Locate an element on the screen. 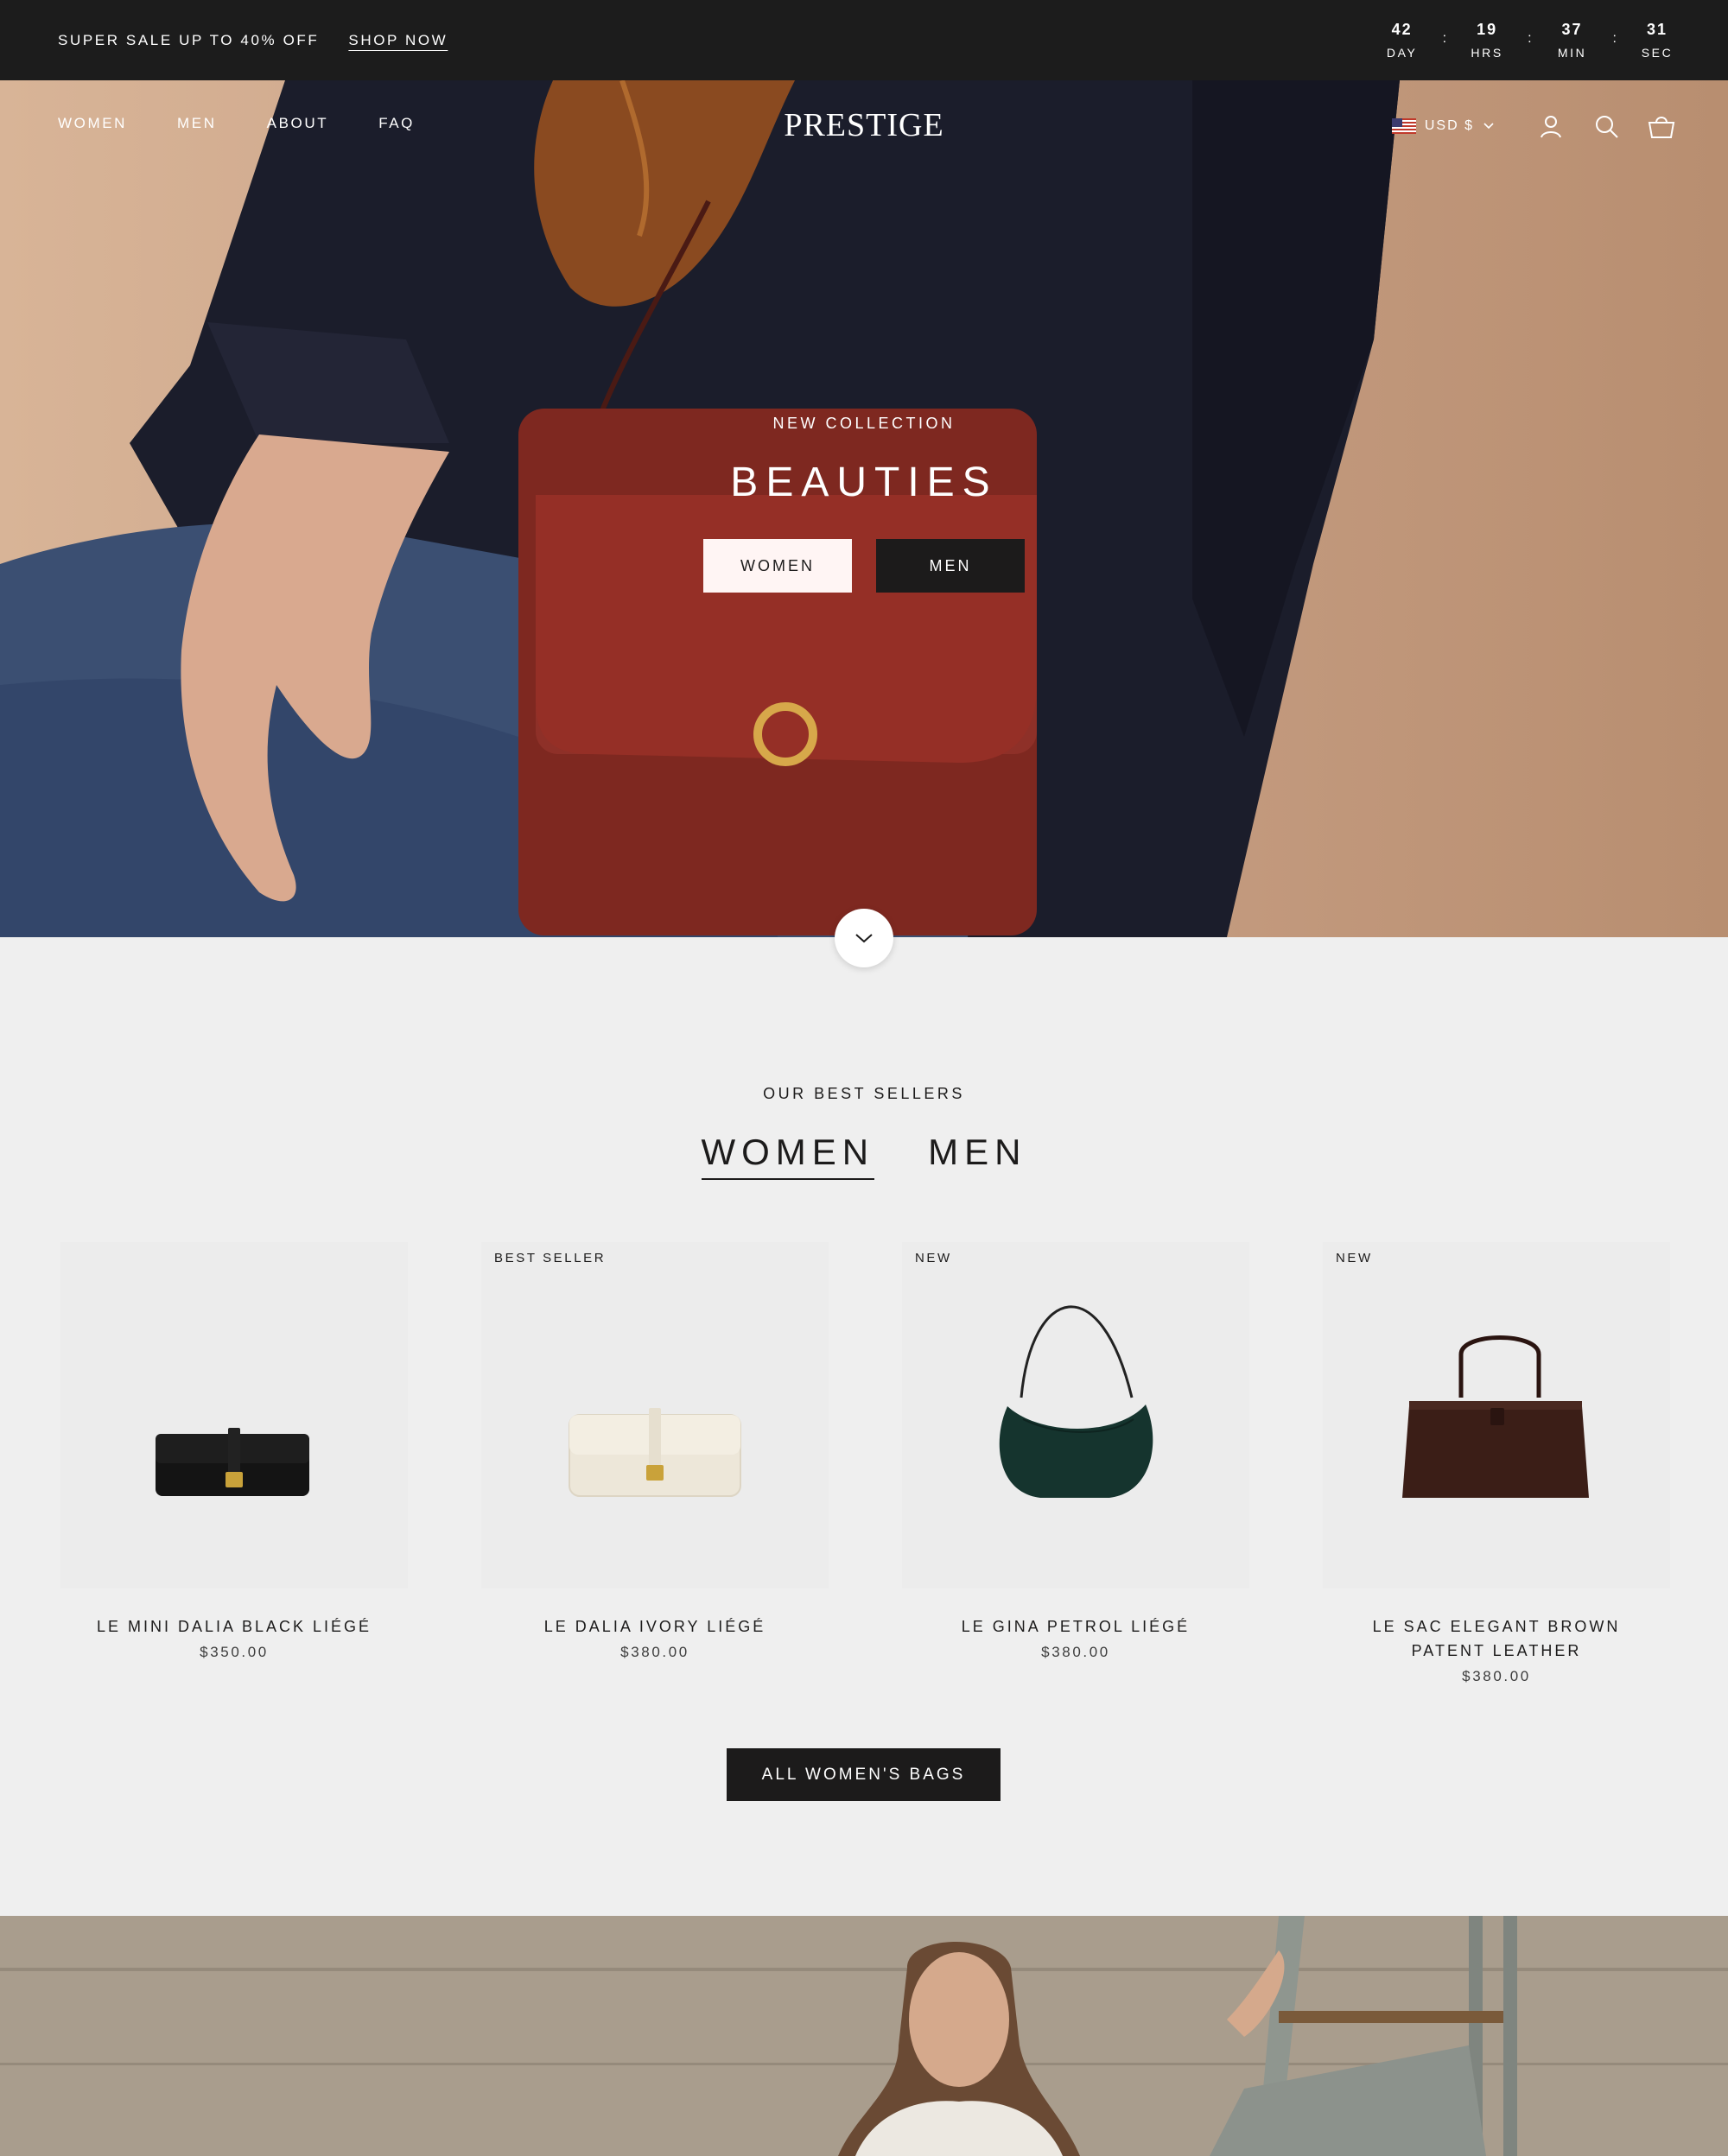 This screenshot has height=2156, width=1728. countdown-label: DAY is located at coordinates (1402, 53).